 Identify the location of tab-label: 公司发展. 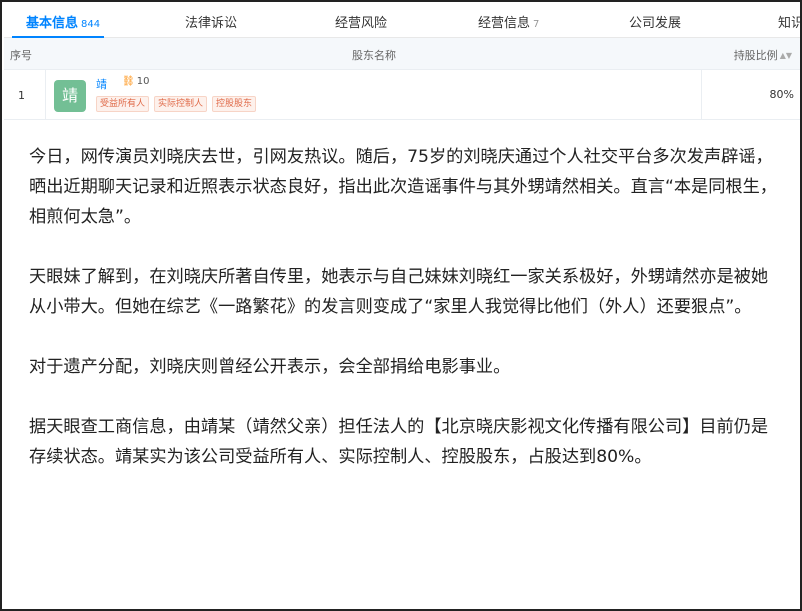
(655, 23).